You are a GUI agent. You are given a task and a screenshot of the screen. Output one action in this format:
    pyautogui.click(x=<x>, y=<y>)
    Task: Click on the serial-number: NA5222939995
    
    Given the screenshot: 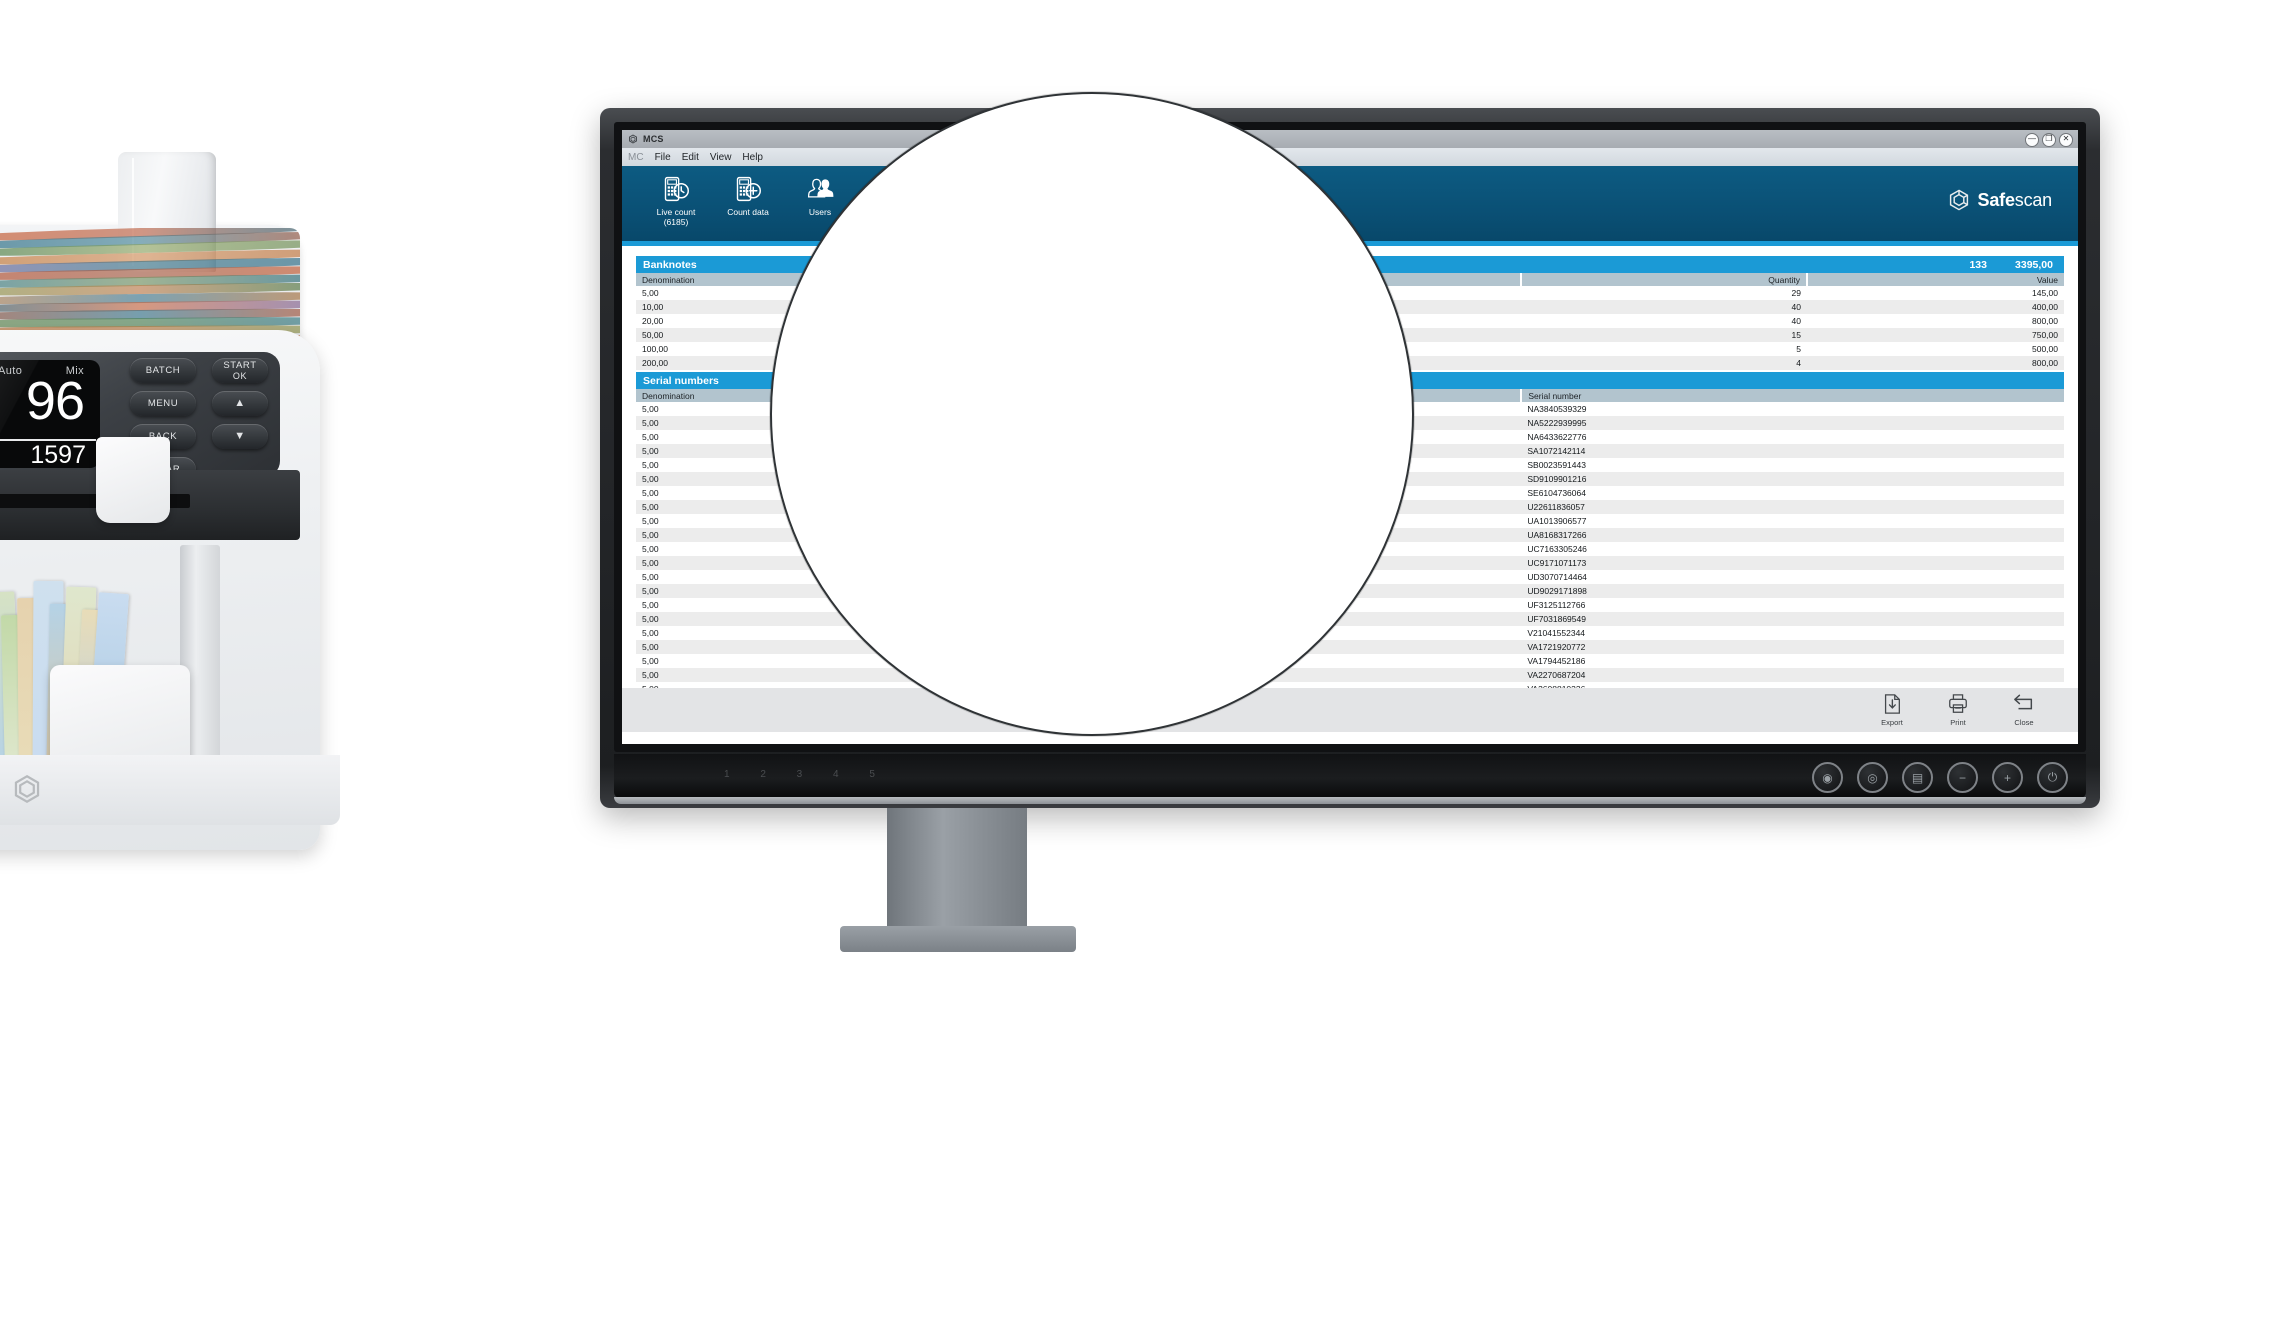 What is the action you would take?
    pyautogui.click(x=1557, y=423)
    